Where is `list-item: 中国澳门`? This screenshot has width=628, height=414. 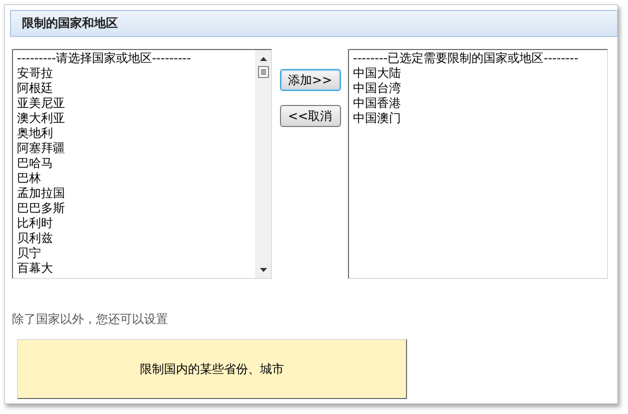 list-item: 中国澳门 is located at coordinates (478, 118).